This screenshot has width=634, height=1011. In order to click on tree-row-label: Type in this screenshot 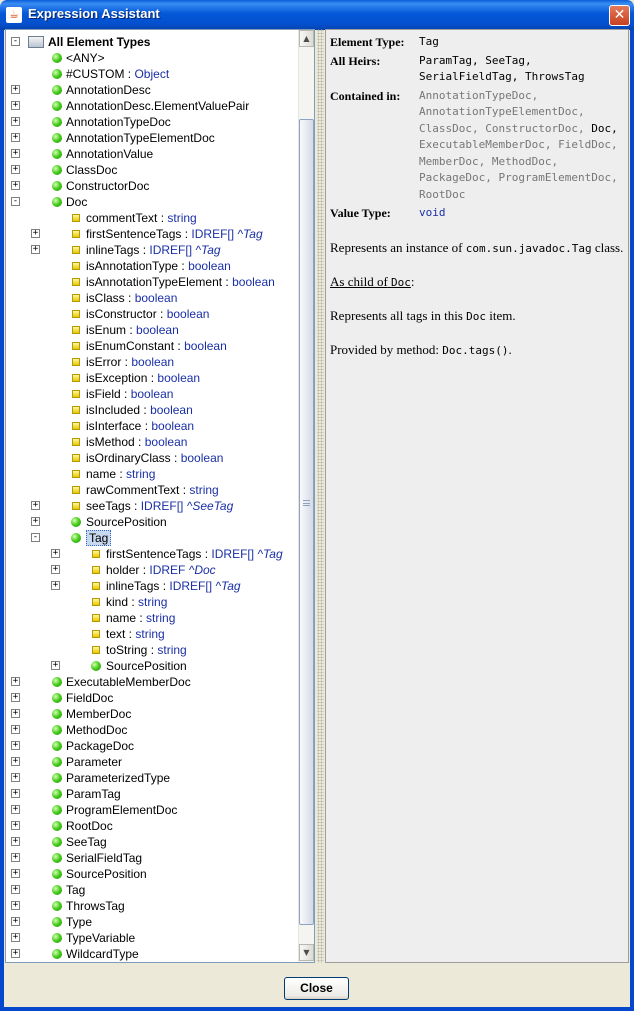, I will do `click(79, 922)`.